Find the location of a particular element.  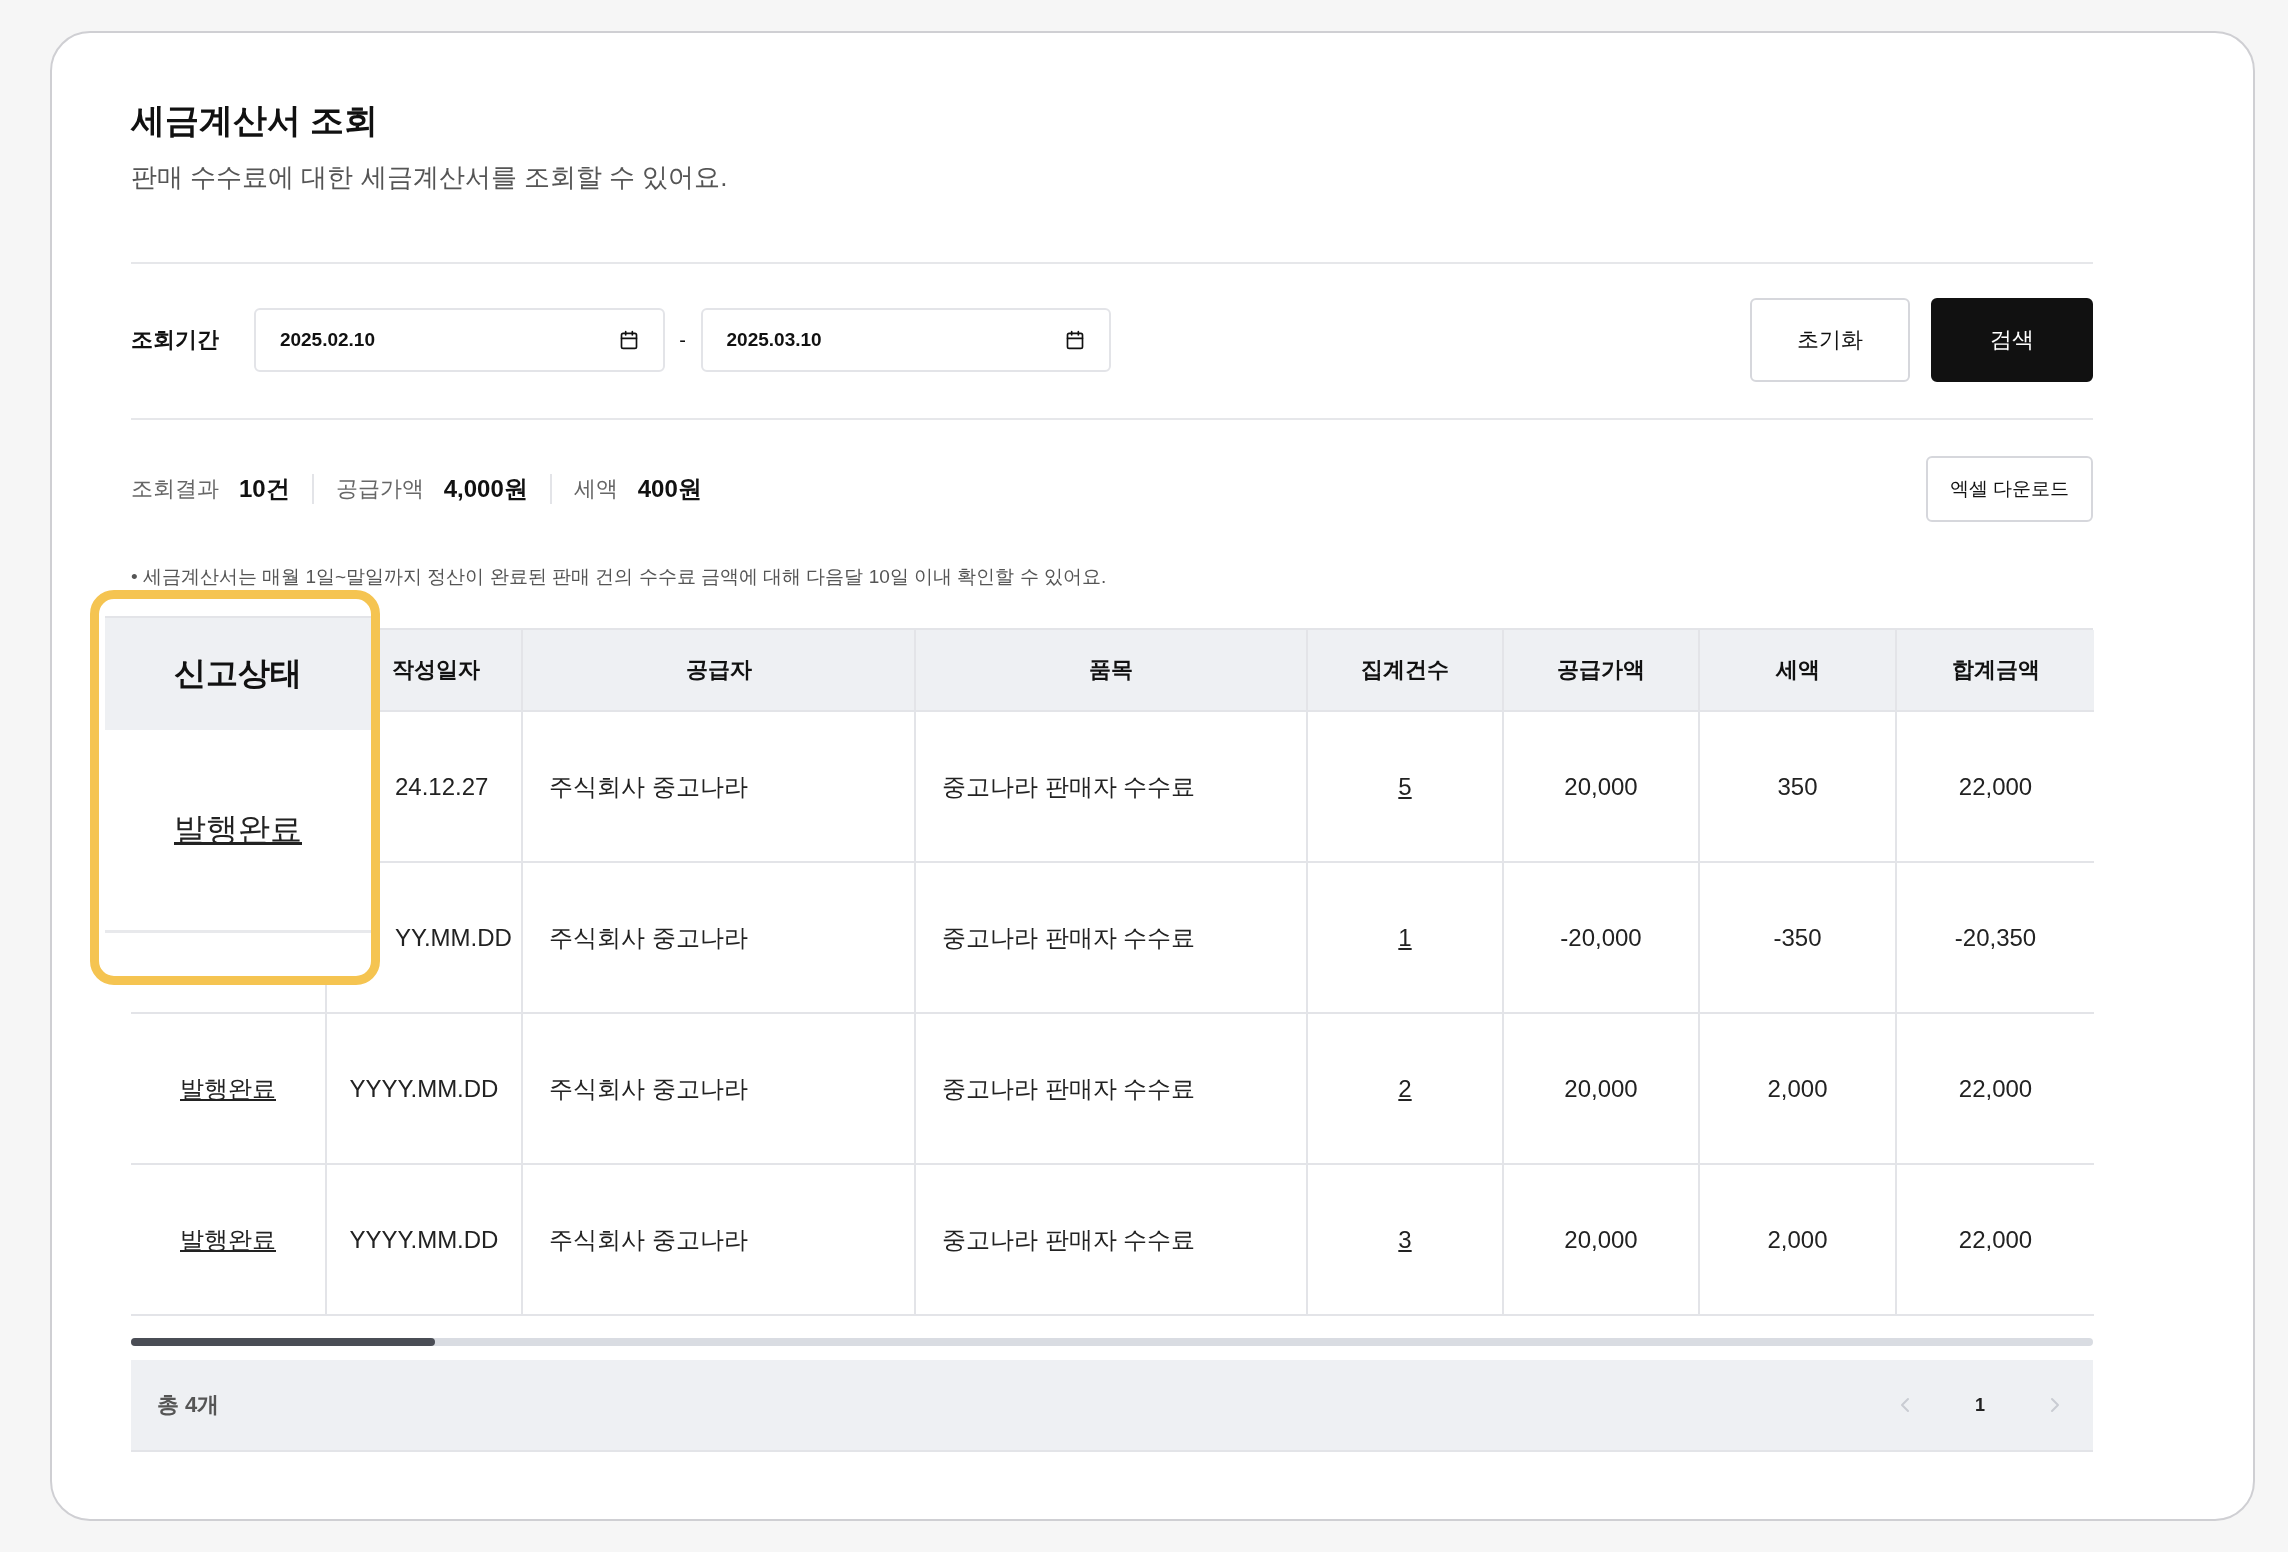

page-description: 판매 수수료에 대한 세금계산서를 조회할 수 있어요. is located at coordinates (430, 177).